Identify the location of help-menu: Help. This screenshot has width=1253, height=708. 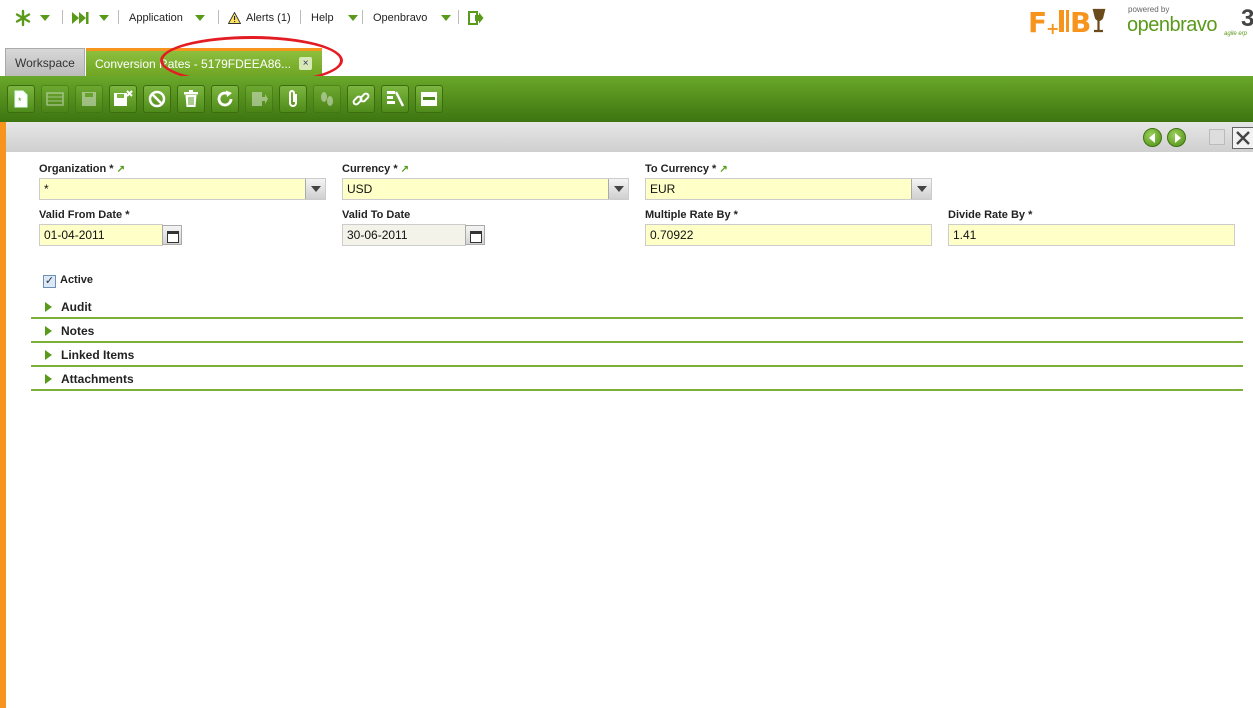
(334, 18).